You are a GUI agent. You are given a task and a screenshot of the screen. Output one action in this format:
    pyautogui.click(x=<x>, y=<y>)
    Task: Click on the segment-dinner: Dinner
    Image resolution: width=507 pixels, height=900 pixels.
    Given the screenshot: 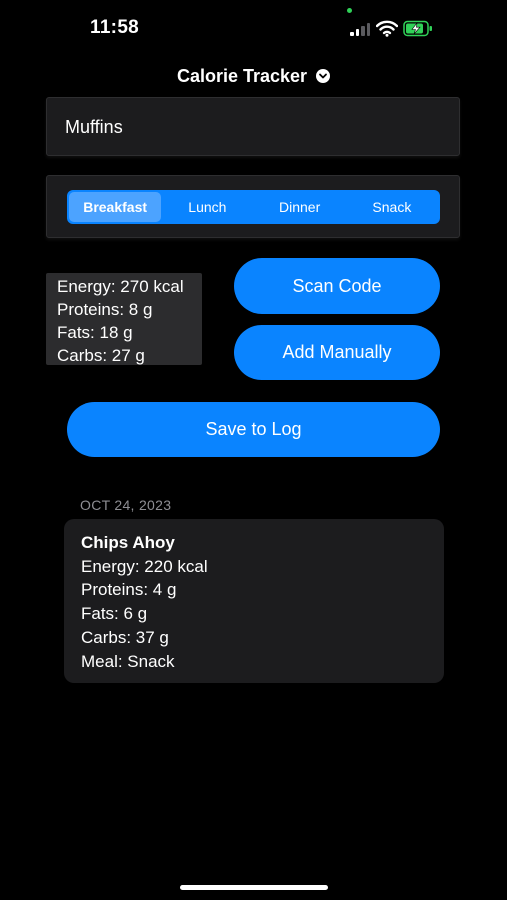 What is the action you would take?
    pyautogui.click(x=300, y=207)
    